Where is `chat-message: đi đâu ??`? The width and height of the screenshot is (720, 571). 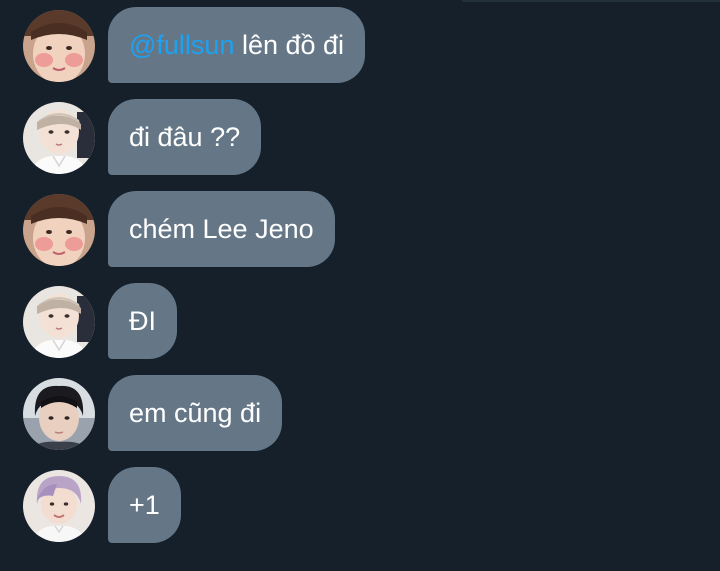 chat-message: đi đâu ?? is located at coordinates (360, 137).